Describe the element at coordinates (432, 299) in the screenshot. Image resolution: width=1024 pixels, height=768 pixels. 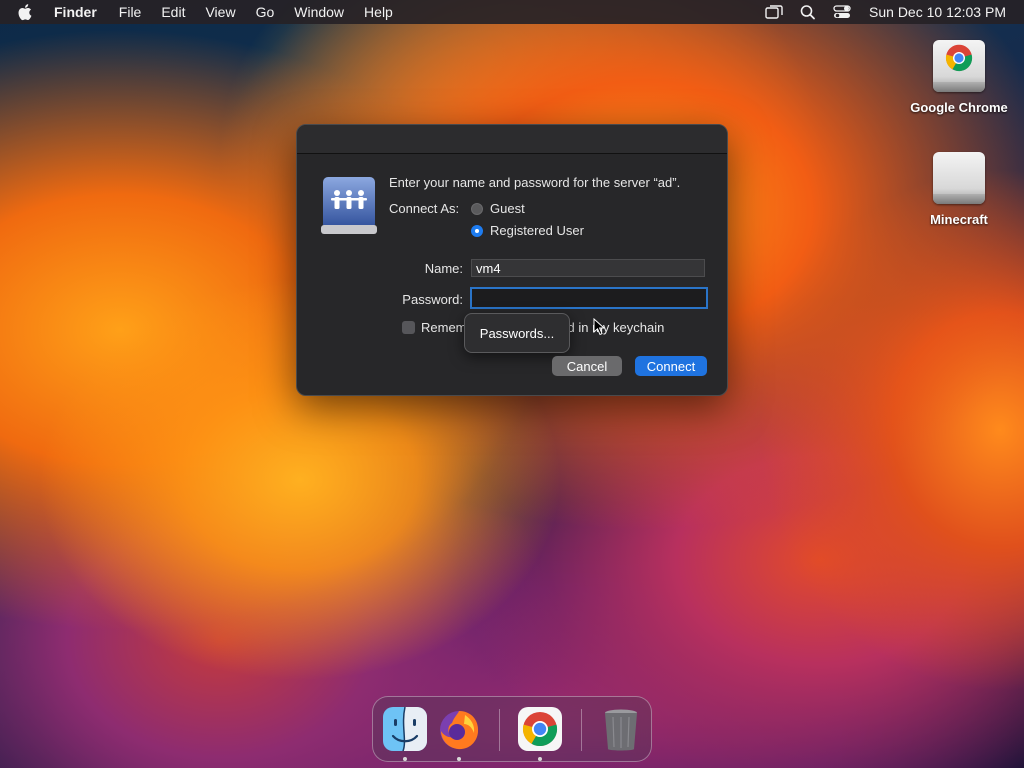
I see `password-label: Password:` at that location.